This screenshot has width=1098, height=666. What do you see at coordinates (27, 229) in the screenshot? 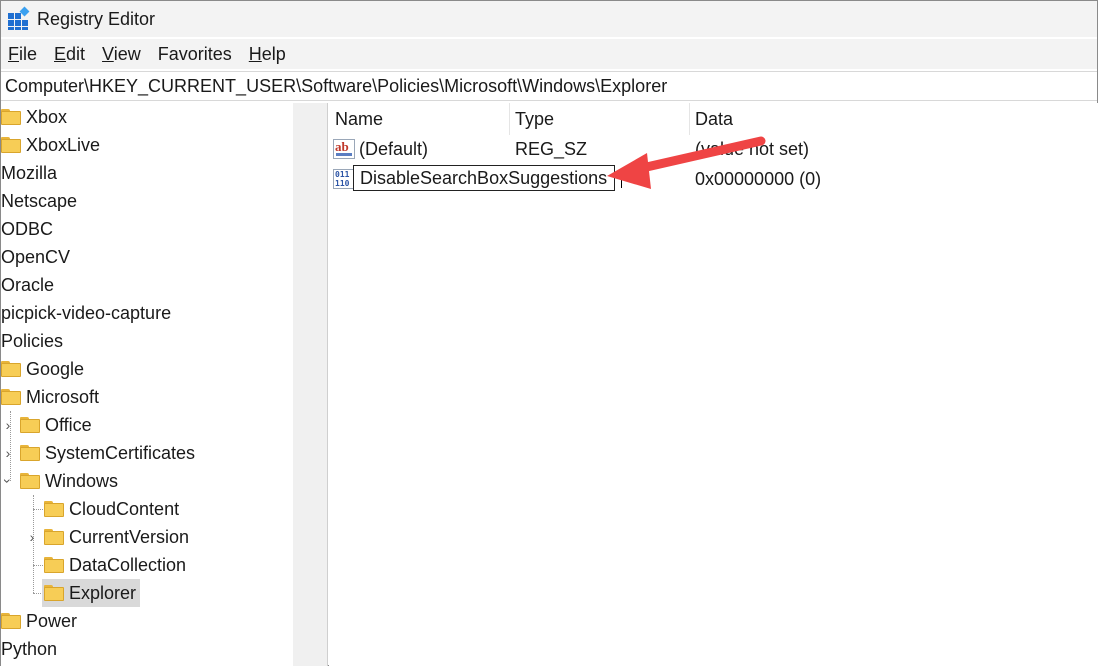
I see `tree-item-odbc: ODBC` at bounding box center [27, 229].